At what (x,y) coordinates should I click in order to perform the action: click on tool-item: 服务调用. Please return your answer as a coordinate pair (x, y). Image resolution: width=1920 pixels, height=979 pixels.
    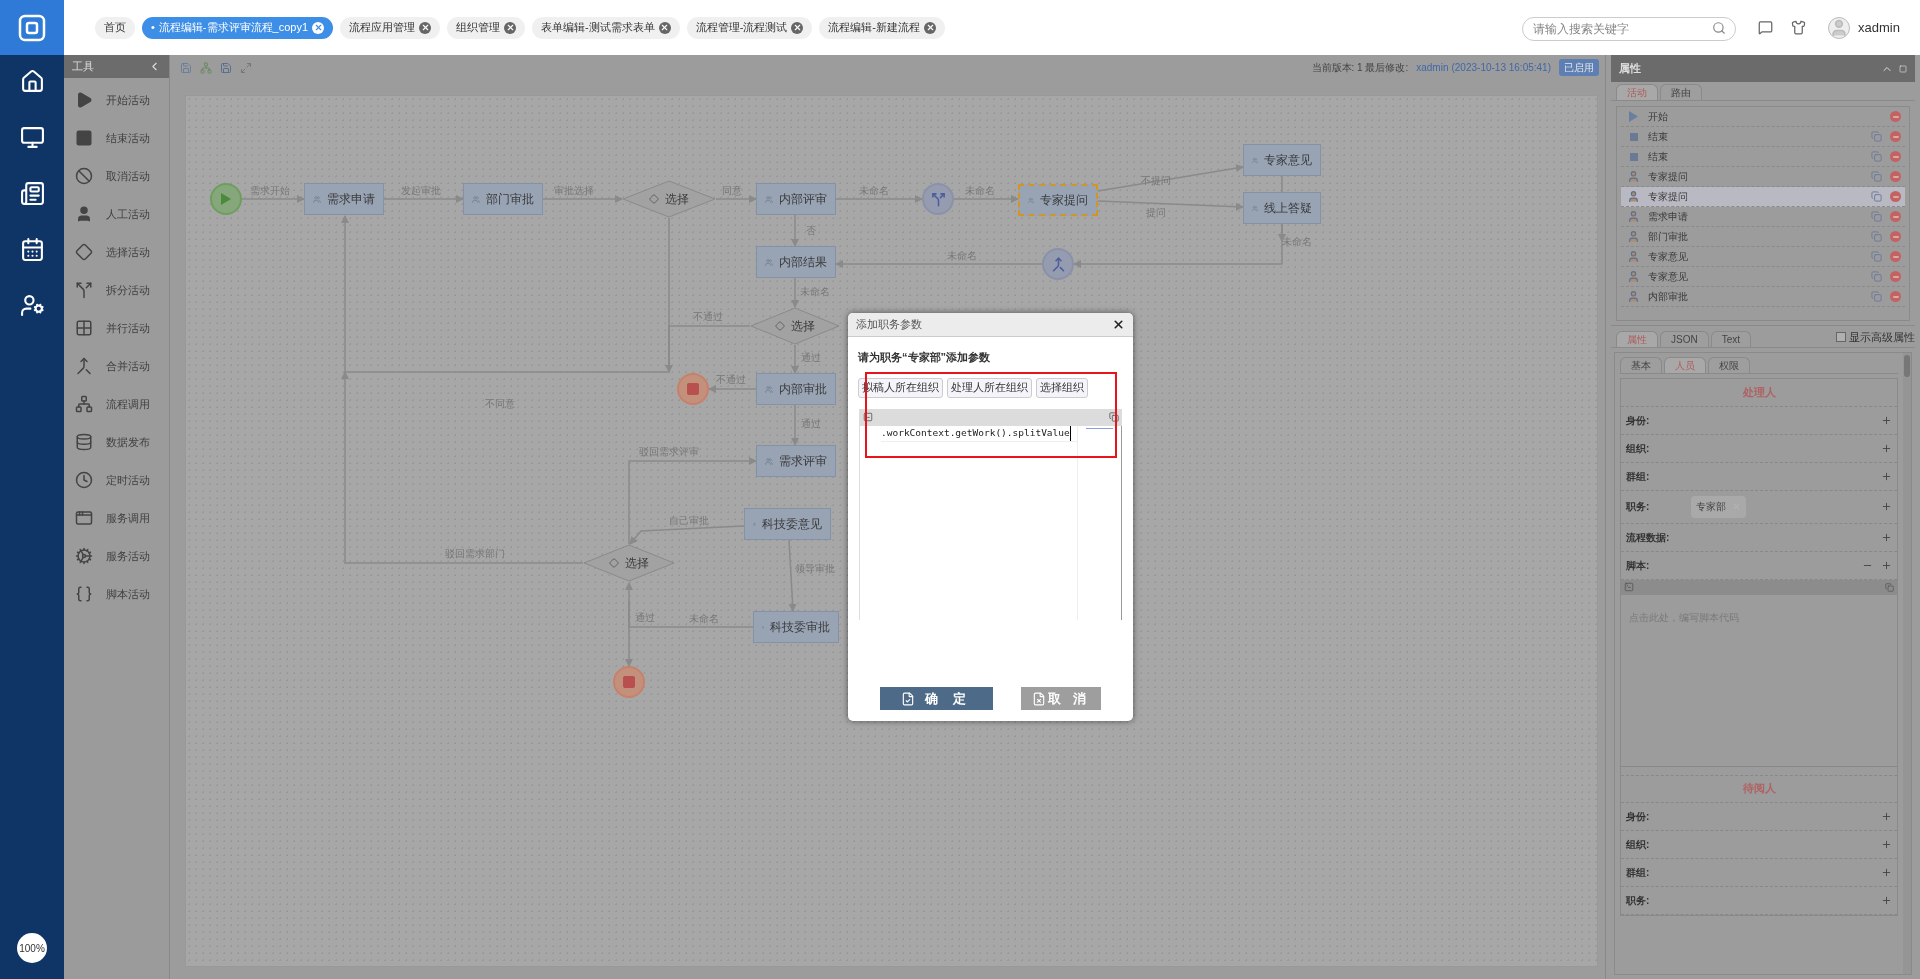
    Looking at the image, I should click on (116, 518).